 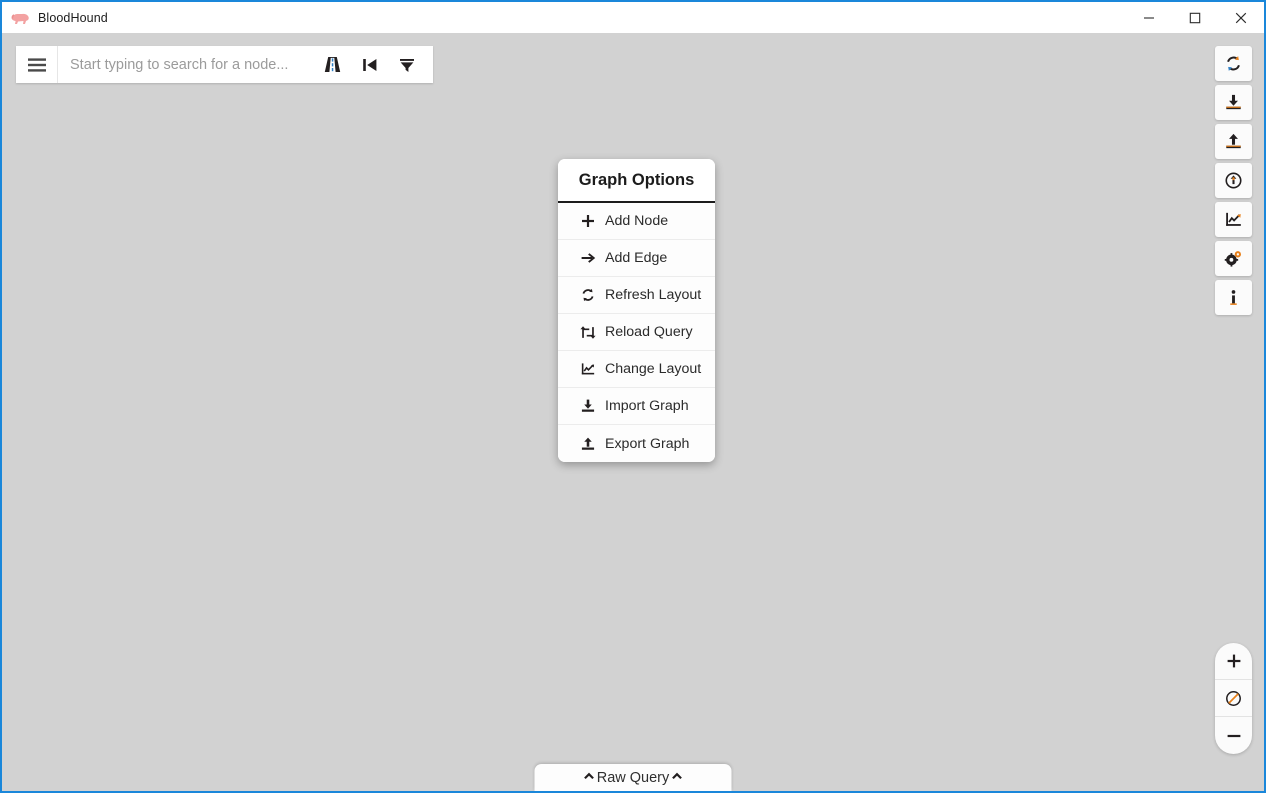 I want to click on zoom-out-button, so click(x=1233, y=735).